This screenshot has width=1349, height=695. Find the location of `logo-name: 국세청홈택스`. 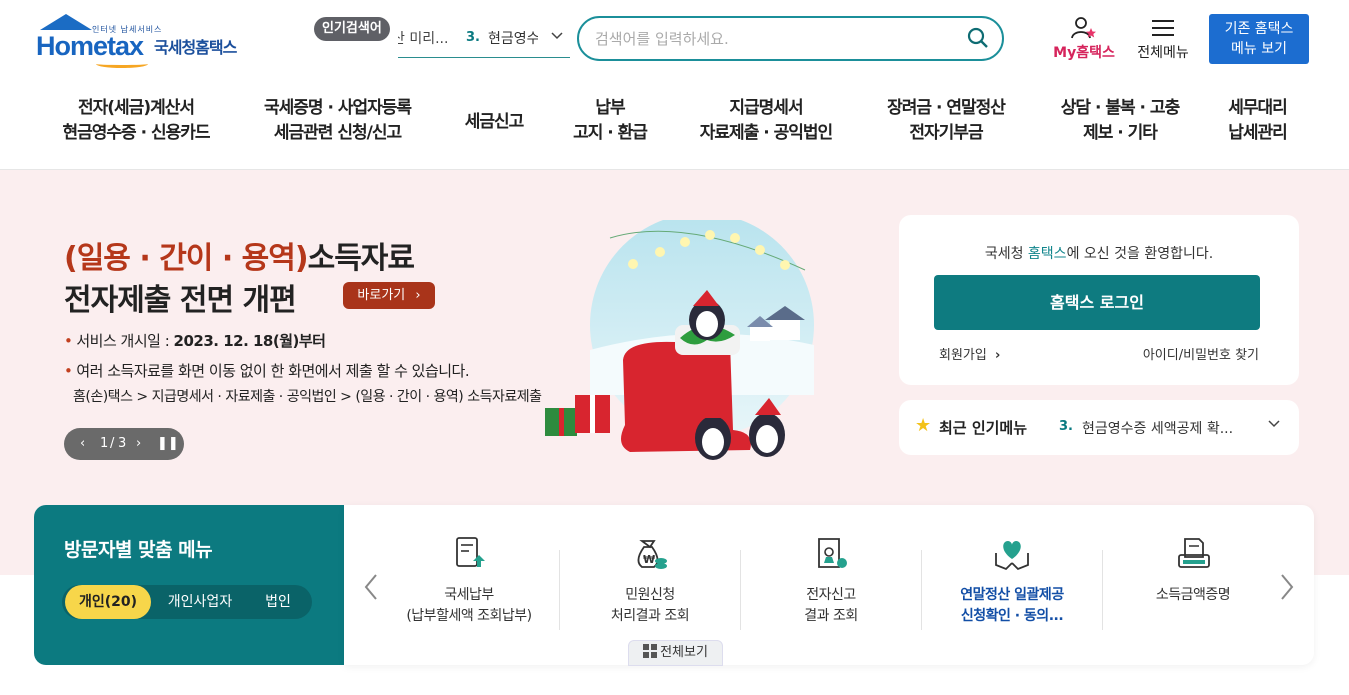

logo-name: 국세청홈택스 is located at coordinates (195, 47).